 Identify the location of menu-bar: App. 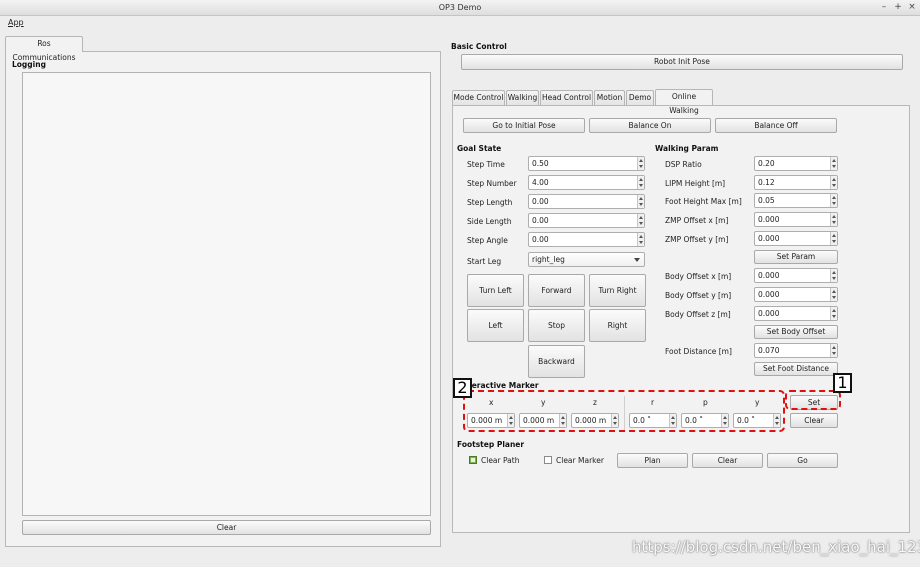
(460, 23).